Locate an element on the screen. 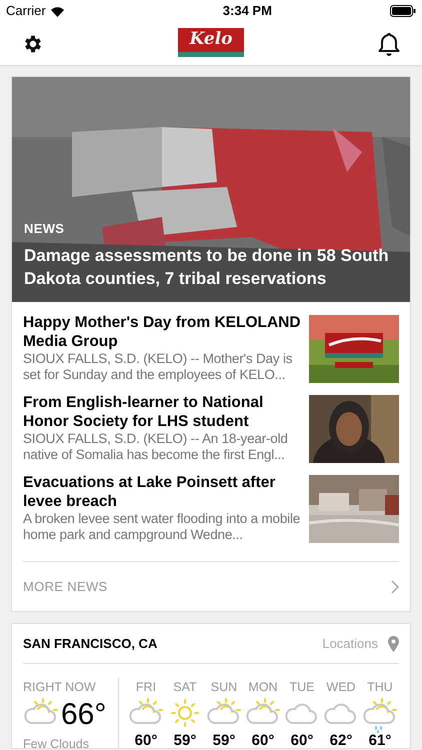  day-label: WED is located at coordinates (341, 687).